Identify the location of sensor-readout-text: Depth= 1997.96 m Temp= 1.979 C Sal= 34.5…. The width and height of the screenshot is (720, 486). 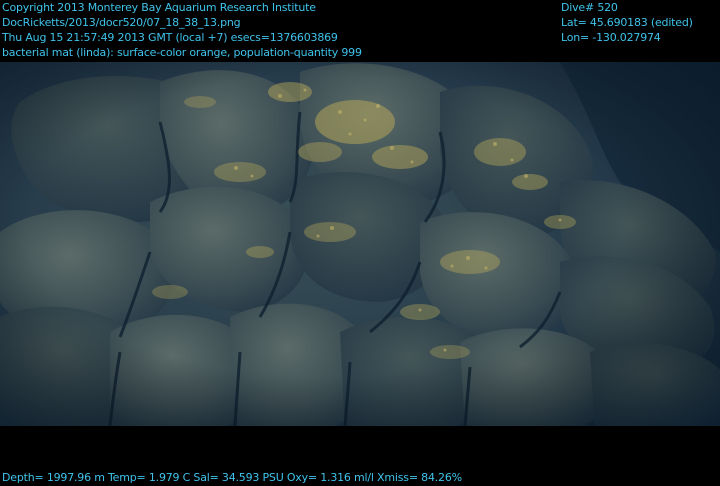
(232, 477).